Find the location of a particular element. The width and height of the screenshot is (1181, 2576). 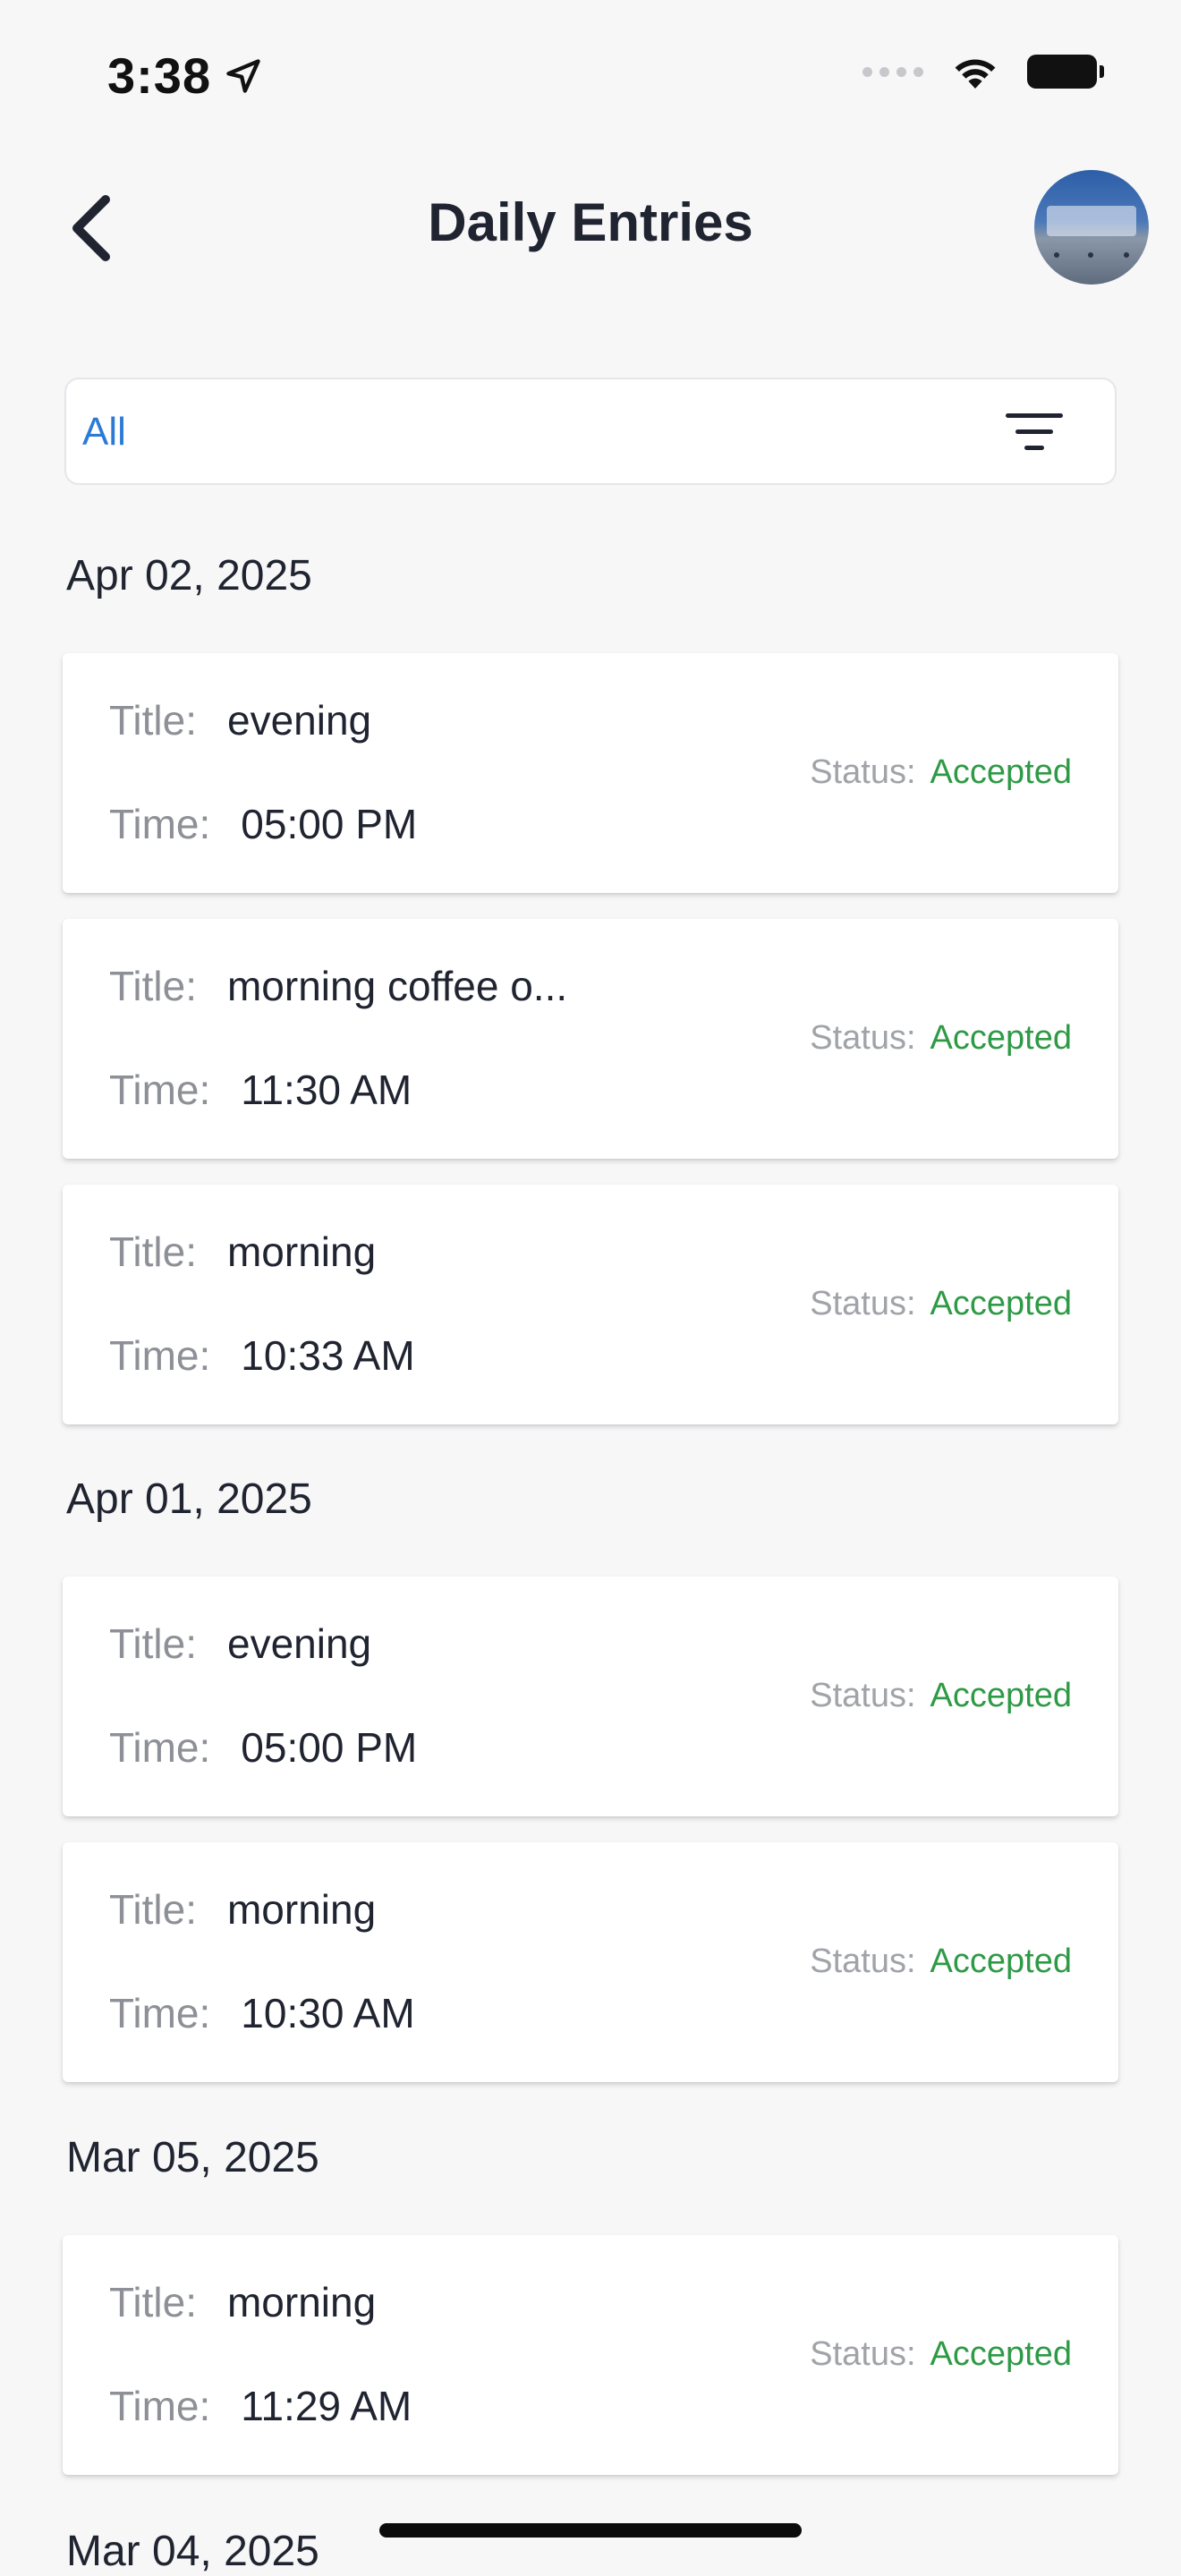

signal-icon is located at coordinates (892, 71).